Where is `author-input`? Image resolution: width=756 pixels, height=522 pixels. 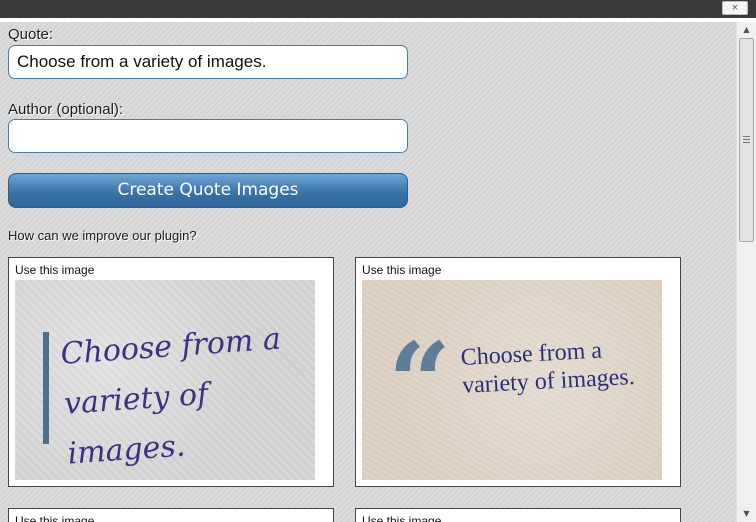 author-input is located at coordinates (208, 136).